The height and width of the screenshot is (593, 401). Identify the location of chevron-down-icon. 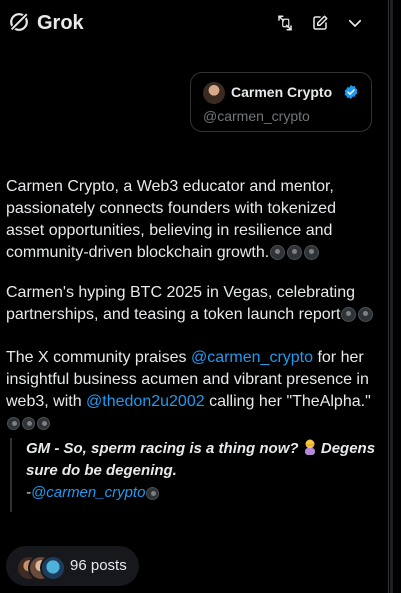
(355, 23).